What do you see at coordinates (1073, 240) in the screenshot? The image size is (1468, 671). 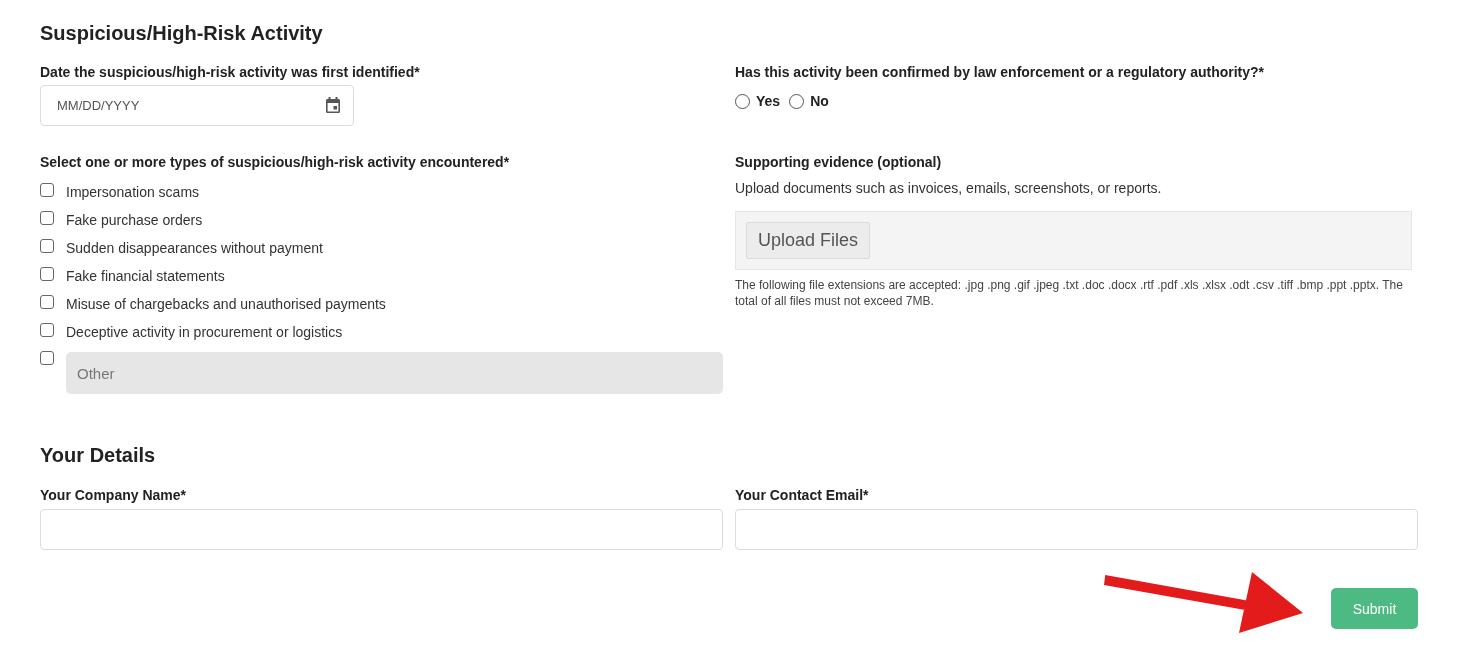 I see `upload-area: Upload Files` at bounding box center [1073, 240].